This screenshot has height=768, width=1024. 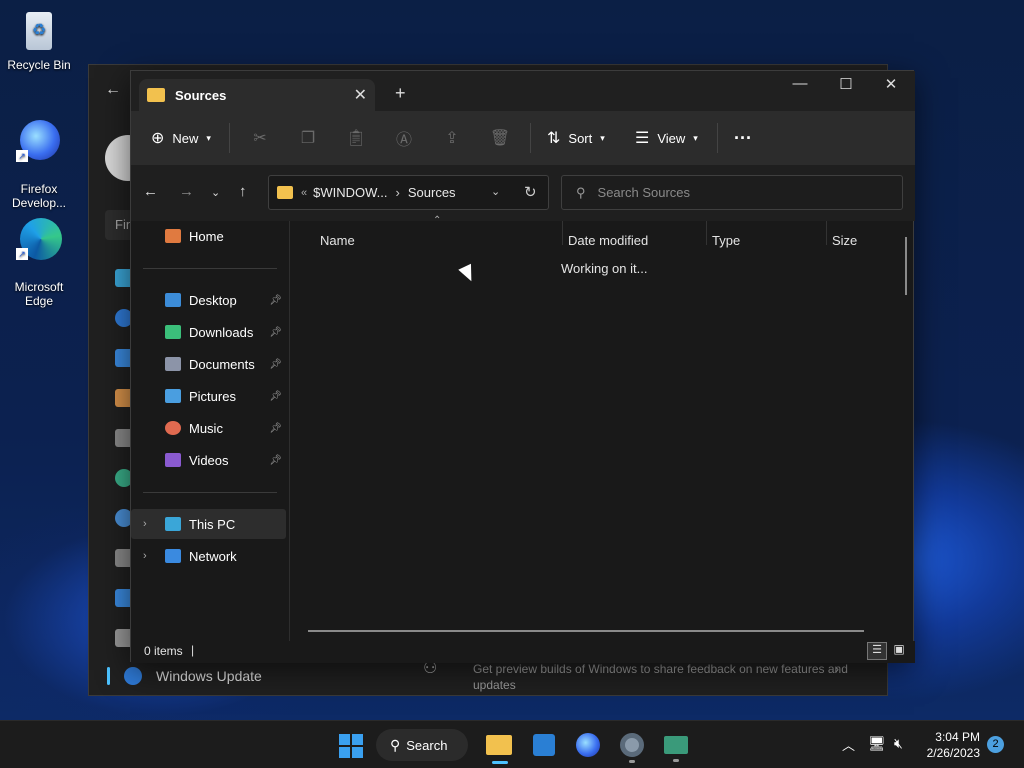 What do you see at coordinates (208, 556) in the screenshot?
I see `nav-item-network: › Network` at bounding box center [208, 556].